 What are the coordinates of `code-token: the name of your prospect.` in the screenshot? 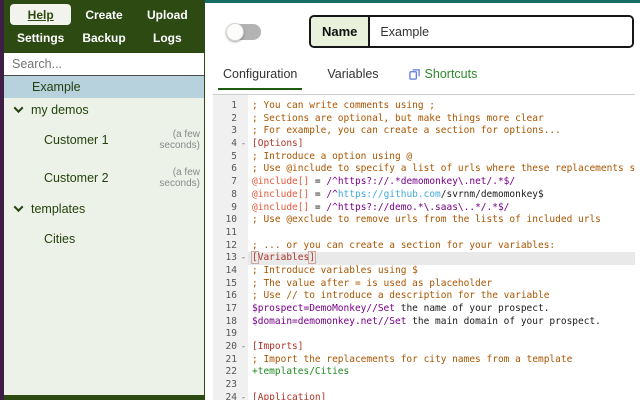 It's located at (472, 308).